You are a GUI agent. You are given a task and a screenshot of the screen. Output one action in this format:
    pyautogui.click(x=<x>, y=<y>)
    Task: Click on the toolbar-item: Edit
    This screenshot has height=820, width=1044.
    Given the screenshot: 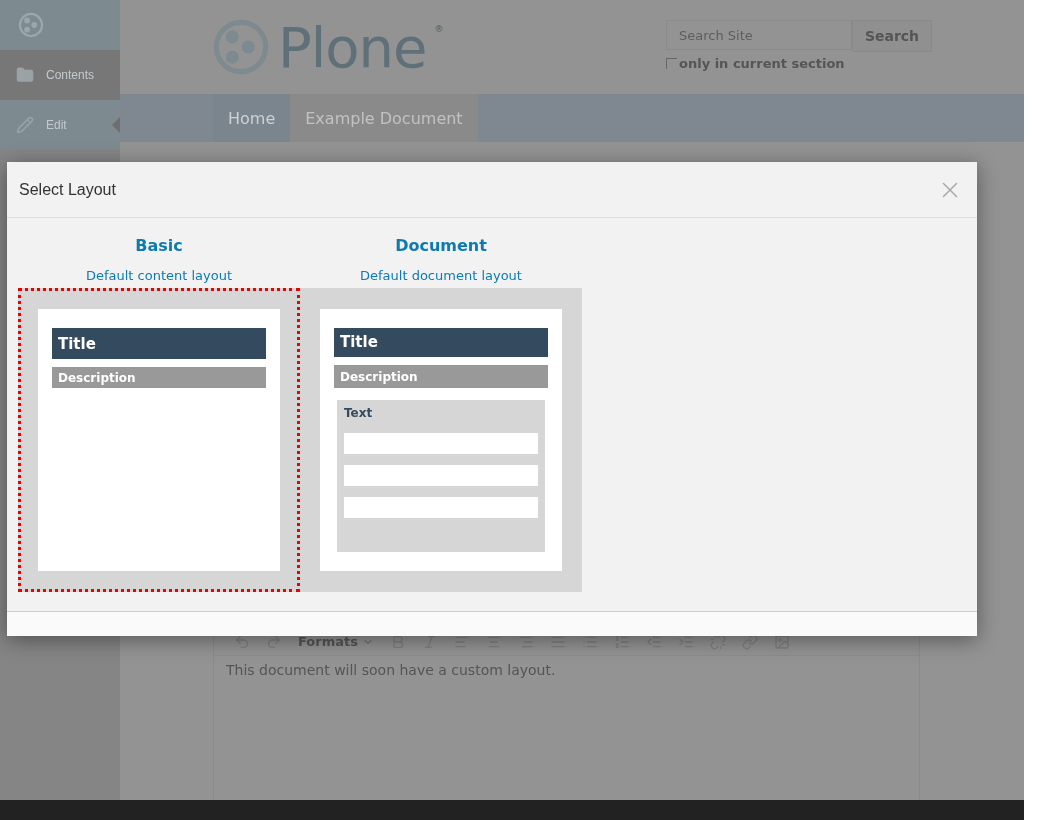 What is the action you would take?
    pyautogui.click(x=60, y=125)
    